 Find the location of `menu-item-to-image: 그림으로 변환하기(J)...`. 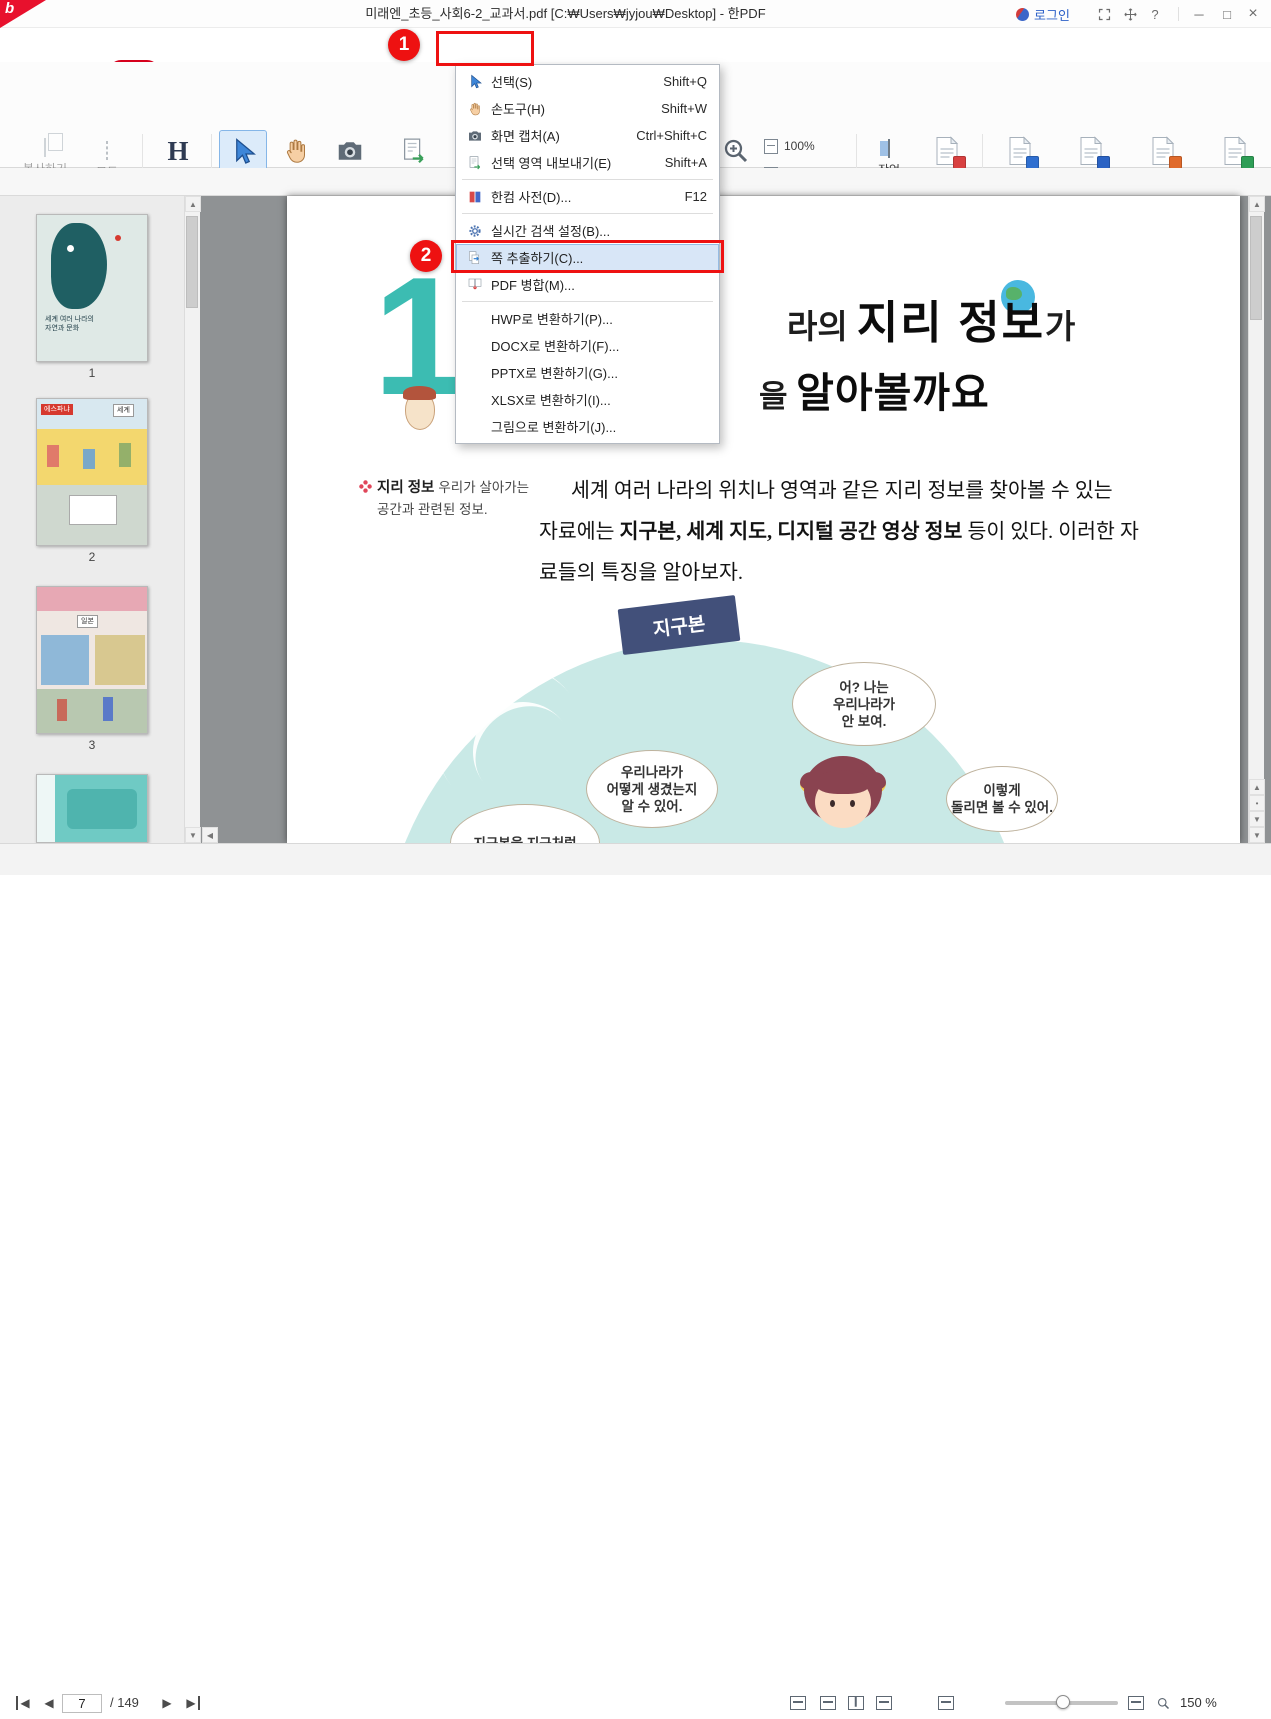

menu-item-to-image: 그림으로 변환하기(J)... is located at coordinates (587, 426).